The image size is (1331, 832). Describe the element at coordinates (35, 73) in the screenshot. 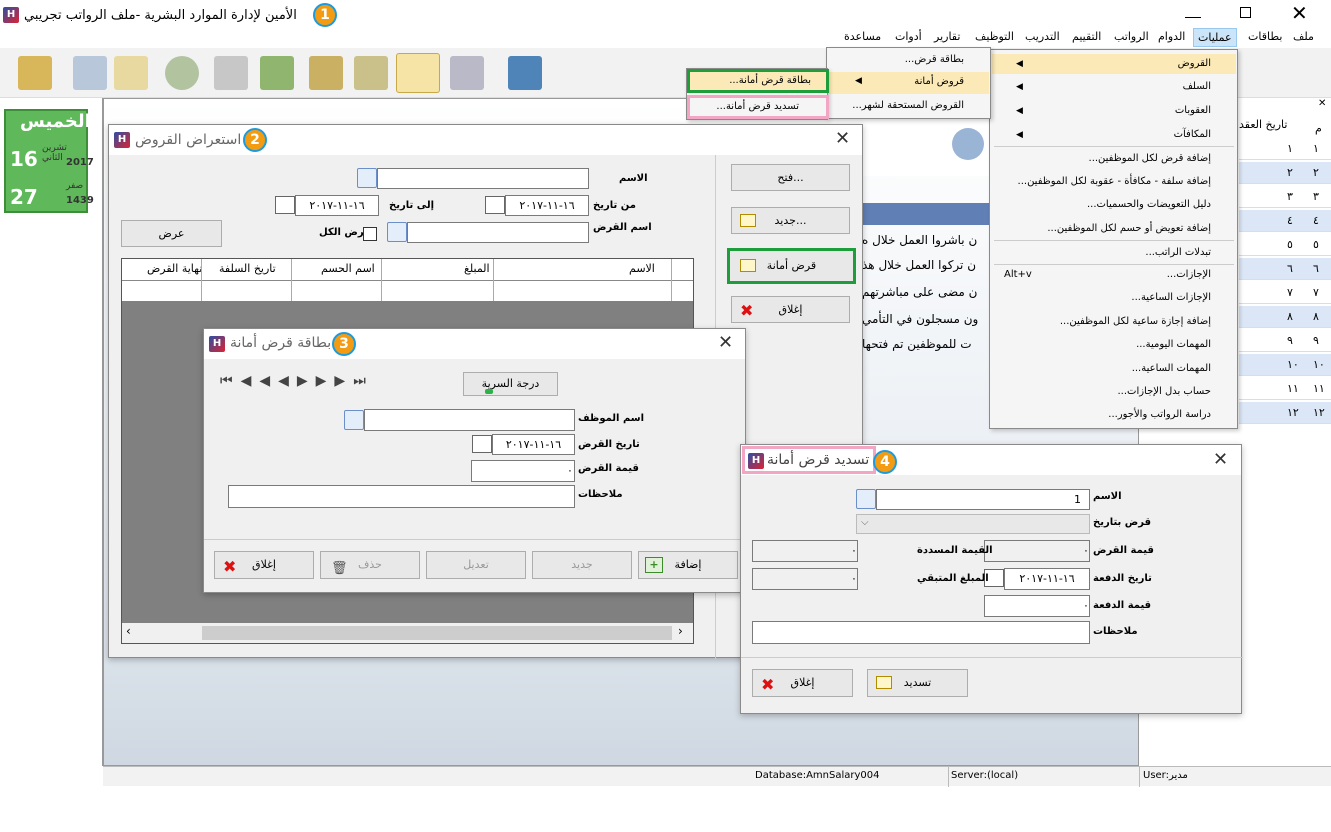

I see `folder-open-icon` at that location.